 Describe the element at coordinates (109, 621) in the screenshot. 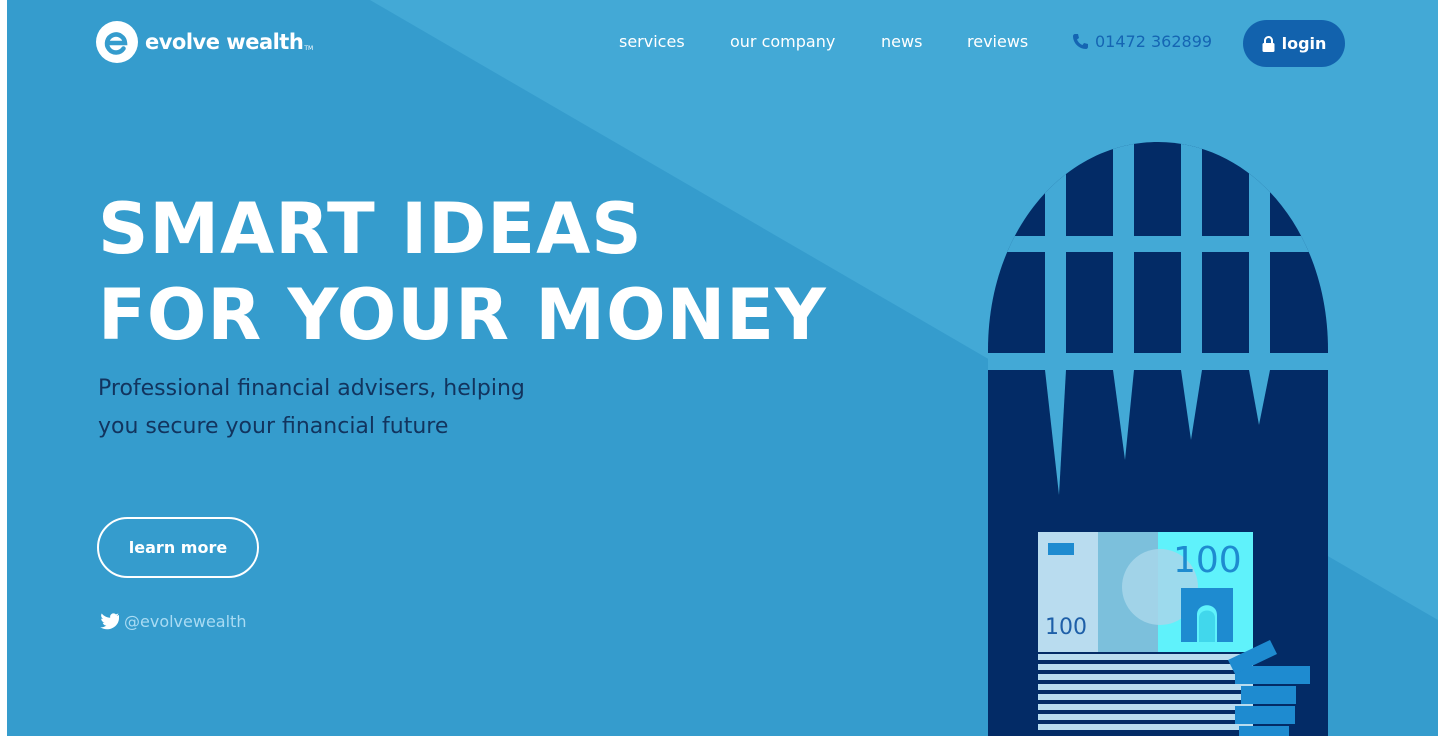

I see `twitter-icon` at that location.